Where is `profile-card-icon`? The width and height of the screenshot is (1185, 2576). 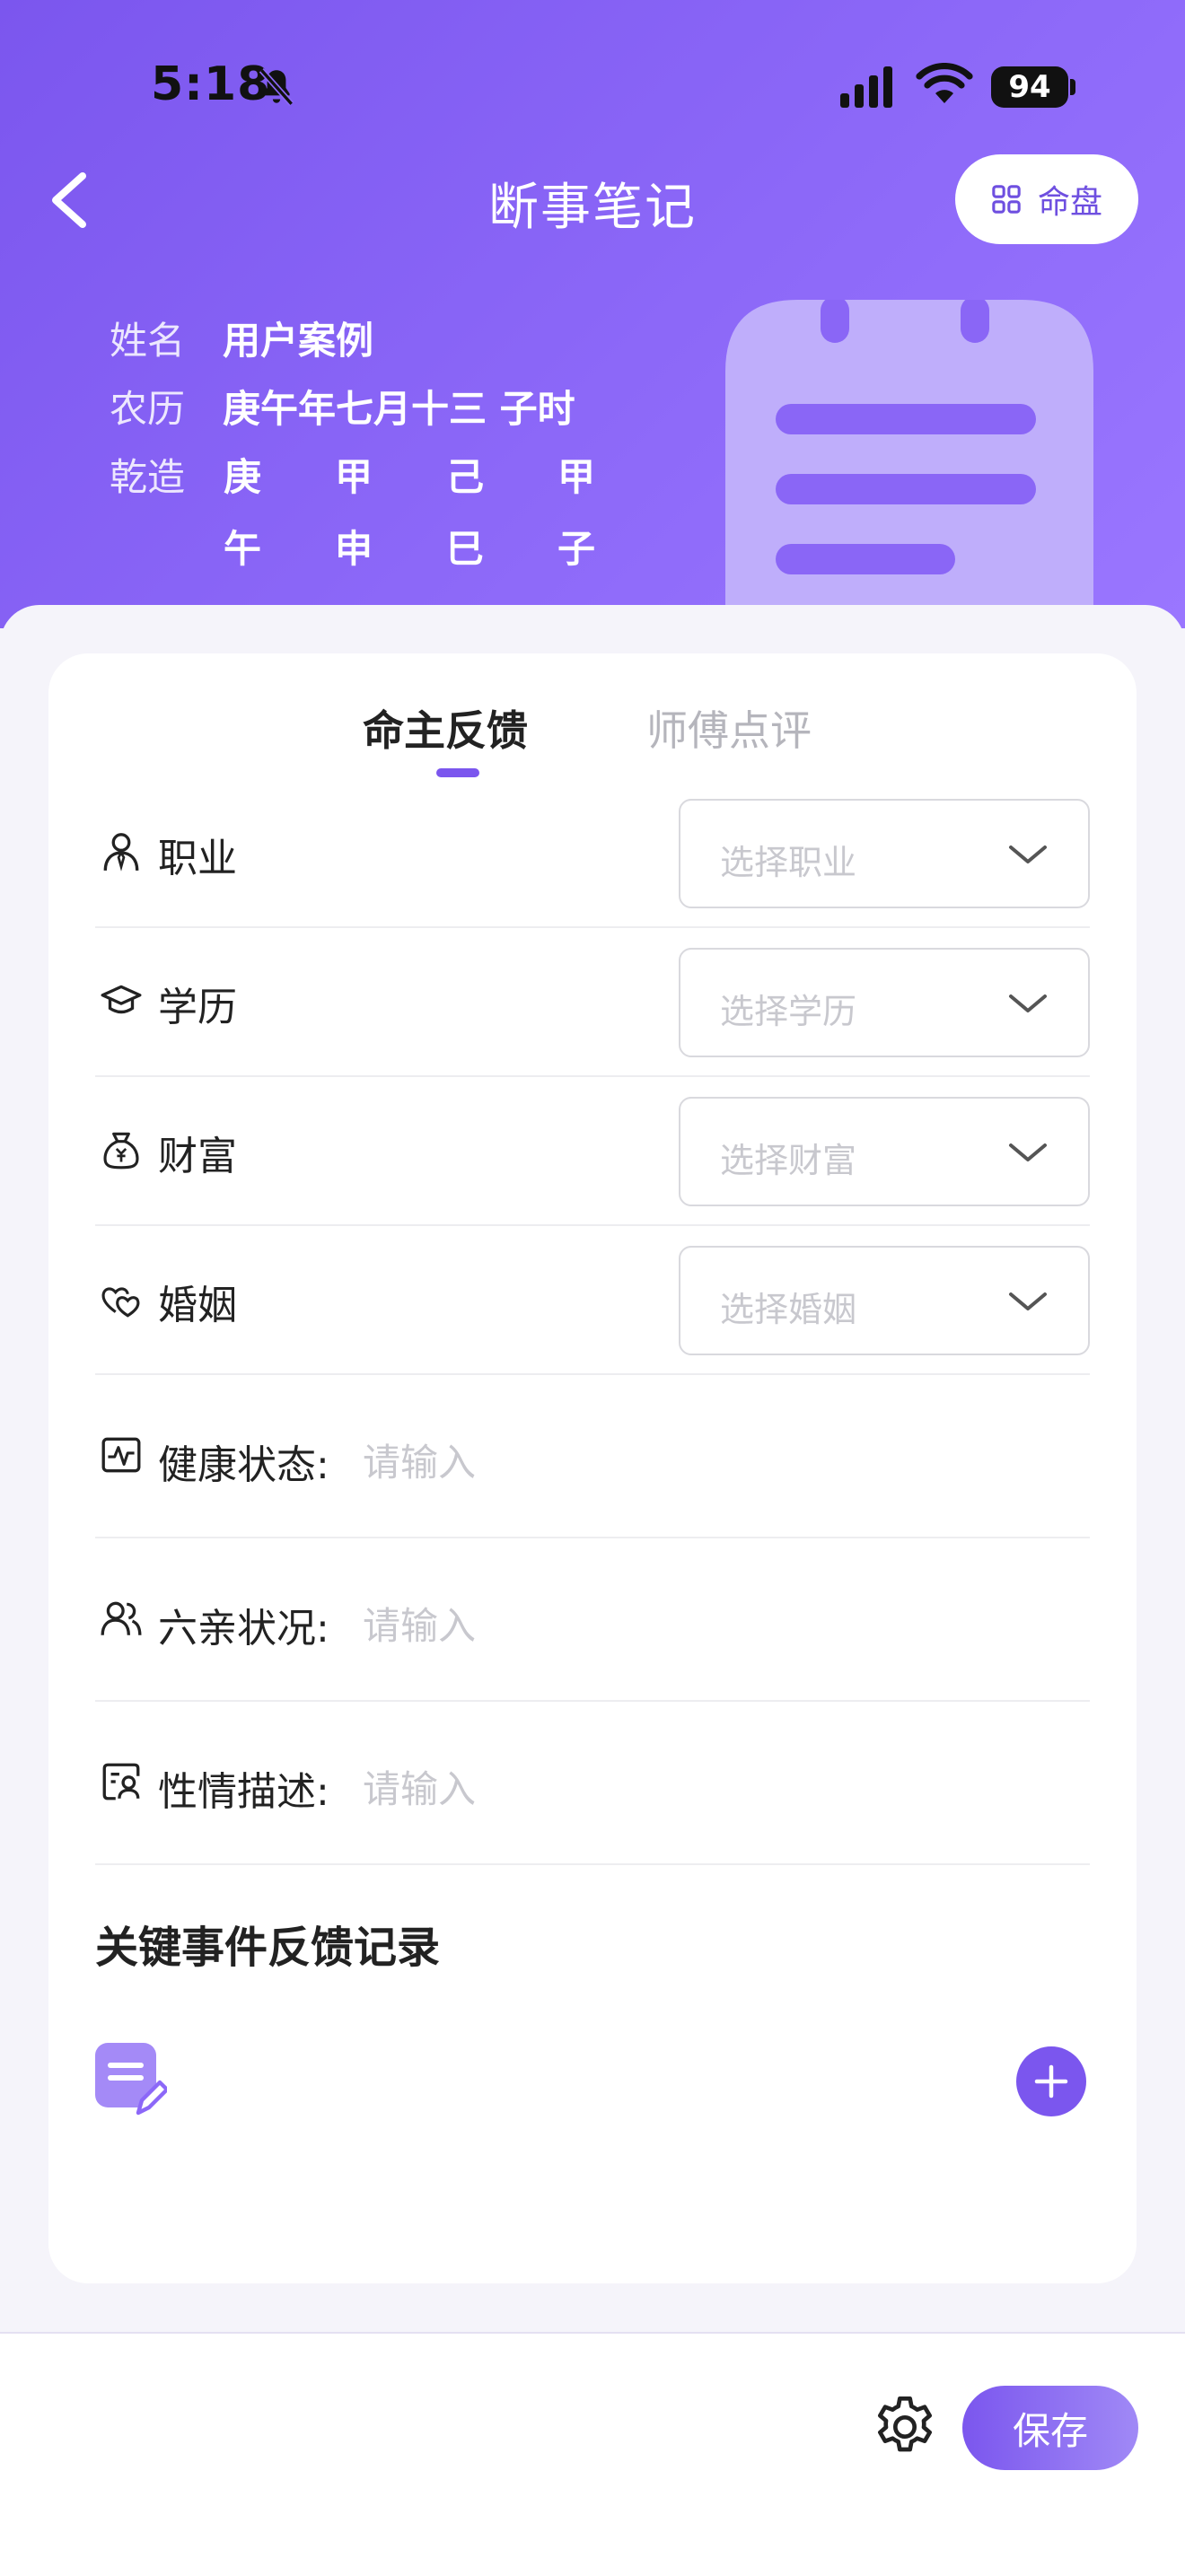
profile-card-icon is located at coordinates (121, 1782).